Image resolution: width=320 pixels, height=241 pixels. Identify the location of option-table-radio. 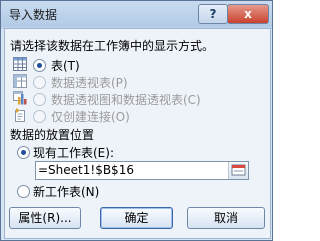
(39, 65).